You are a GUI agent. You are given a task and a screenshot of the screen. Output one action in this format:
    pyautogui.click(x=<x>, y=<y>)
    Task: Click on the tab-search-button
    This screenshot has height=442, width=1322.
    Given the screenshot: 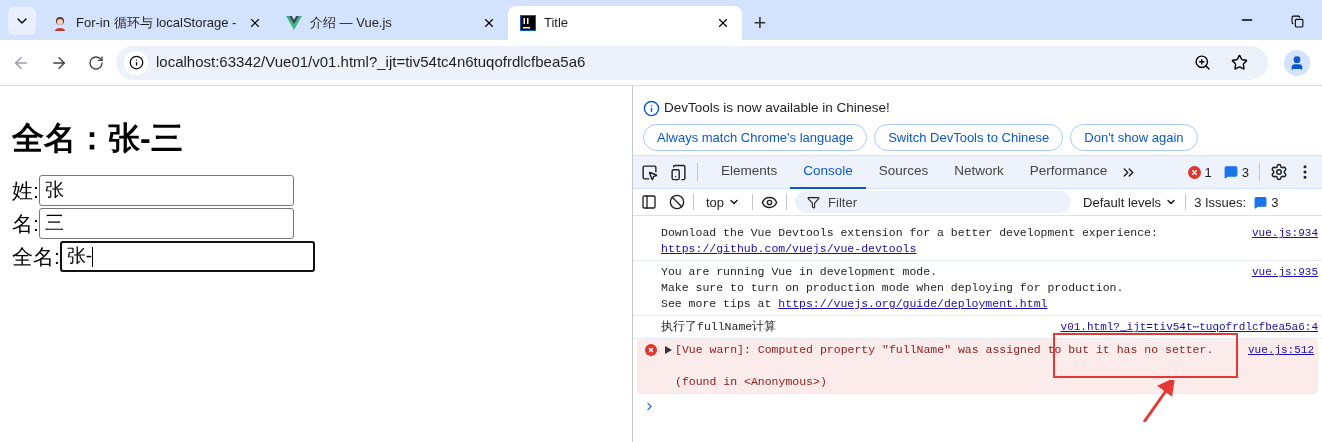 What is the action you would take?
    pyautogui.click(x=22, y=21)
    